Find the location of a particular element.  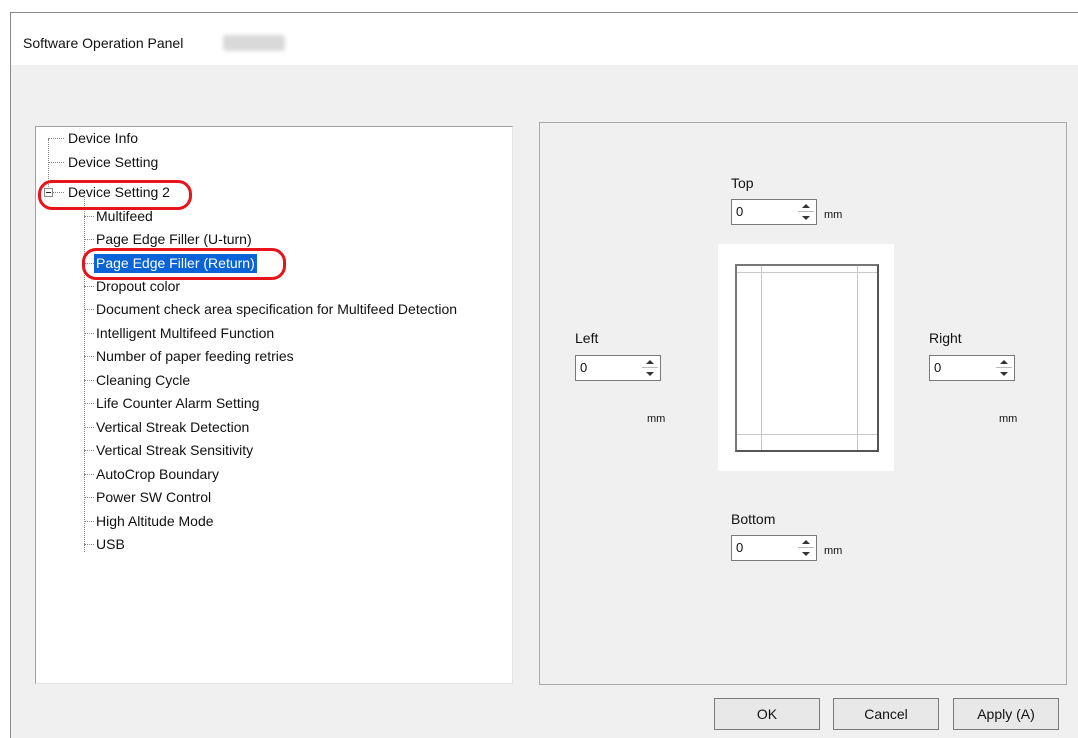

page-preview is located at coordinates (806, 357).